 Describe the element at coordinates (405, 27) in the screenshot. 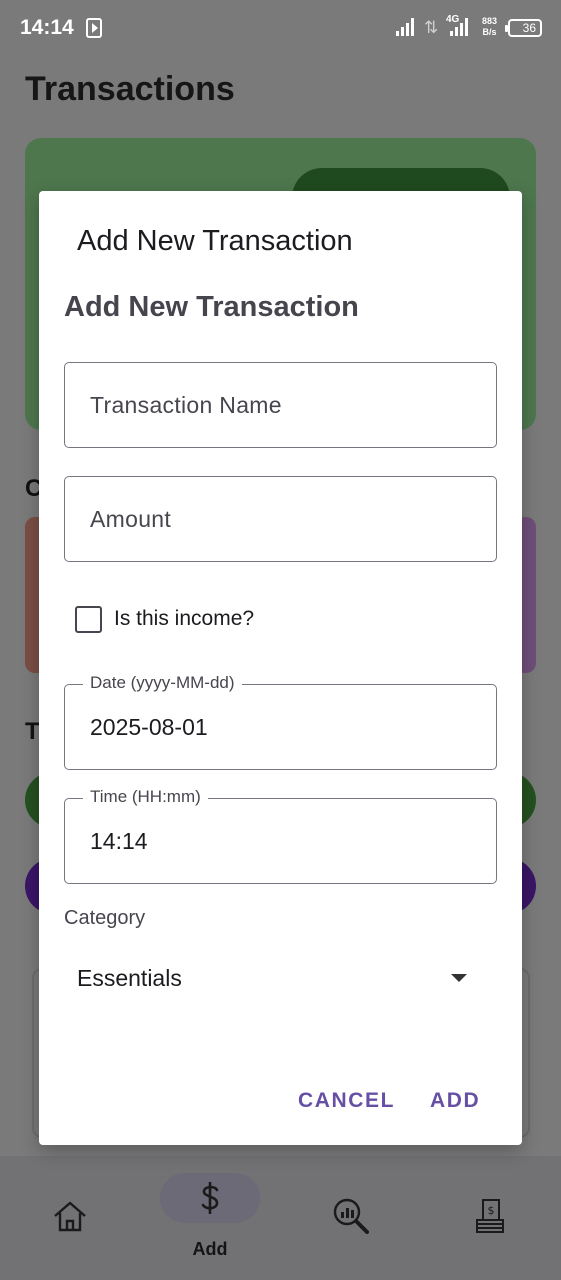

I see `signal-strength-icon` at that location.